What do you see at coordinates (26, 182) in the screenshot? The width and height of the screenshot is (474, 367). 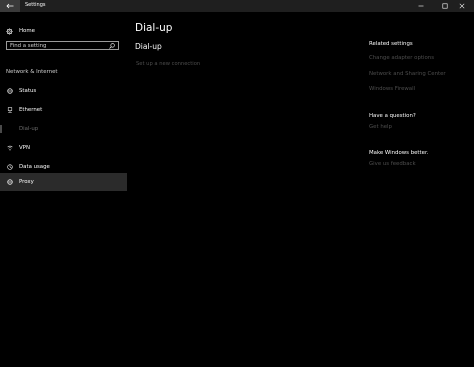 I see `sidebar-item-label: Proxy` at bounding box center [26, 182].